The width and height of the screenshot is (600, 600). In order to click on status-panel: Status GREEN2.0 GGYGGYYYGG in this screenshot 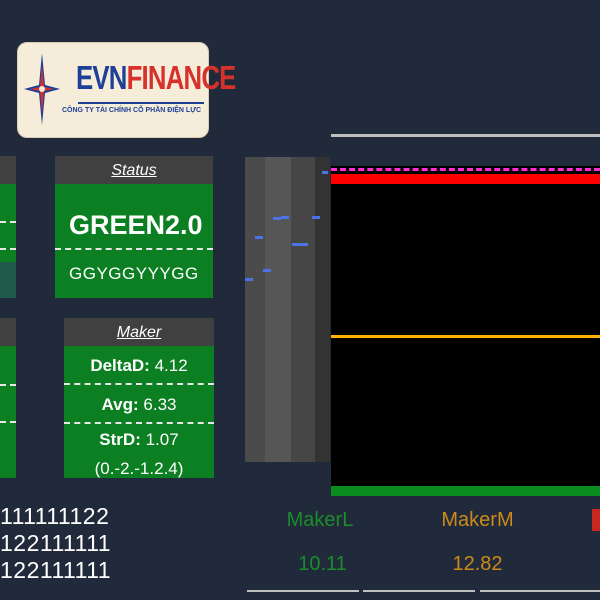, I will do `click(134, 227)`.